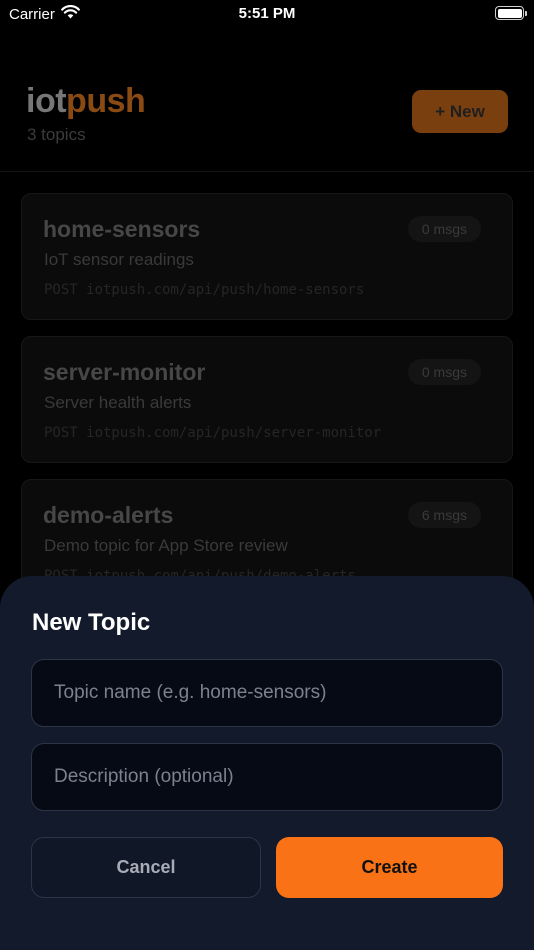 Image resolution: width=534 pixels, height=950 pixels. I want to click on topic-description: Demo topic for App Store review, so click(166, 545).